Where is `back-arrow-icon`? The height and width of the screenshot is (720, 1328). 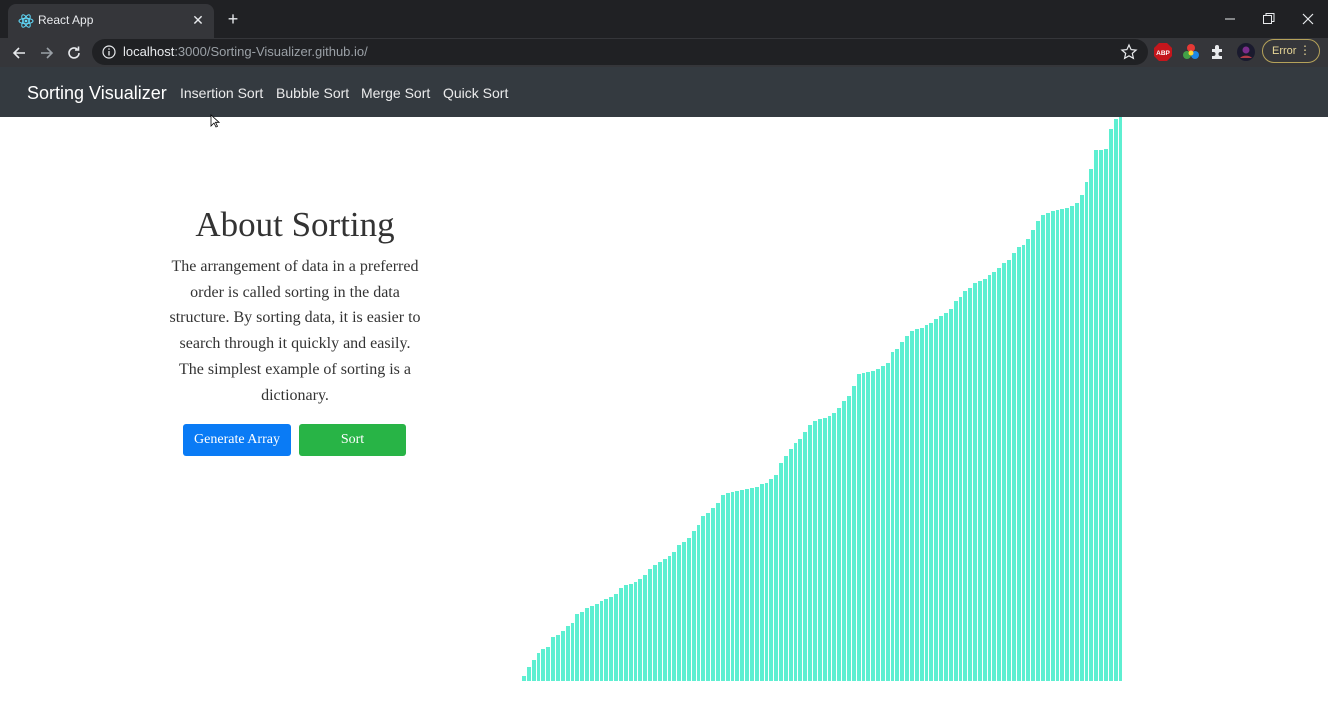 back-arrow-icon is located at coordinates (19, 53).